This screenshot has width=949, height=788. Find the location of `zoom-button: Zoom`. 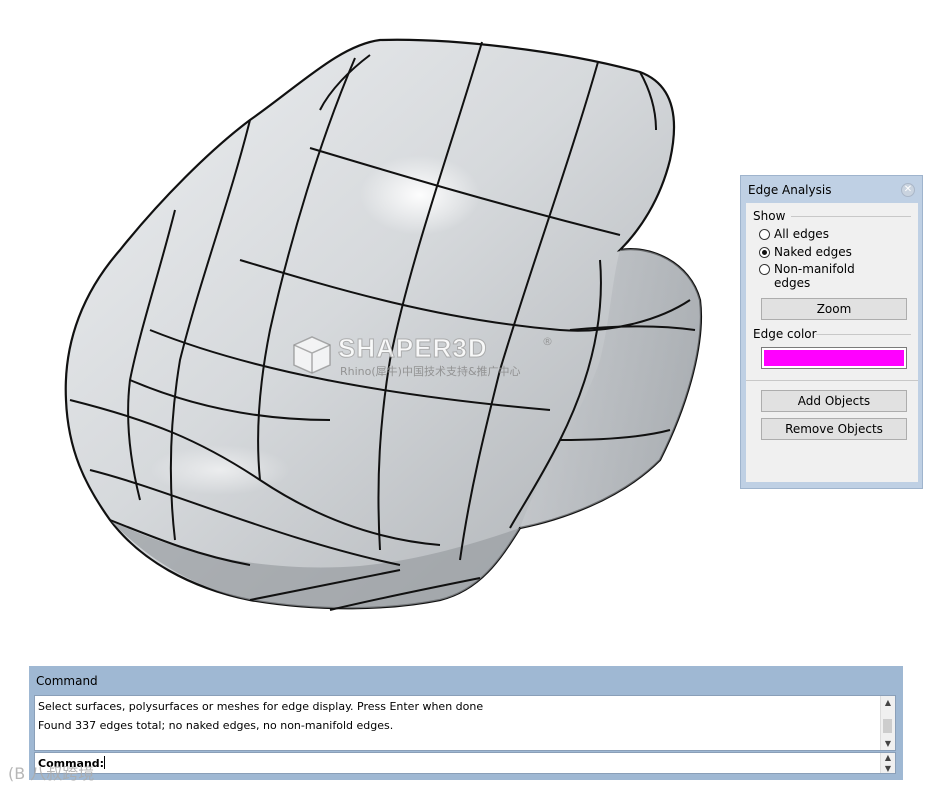

zoom-button: Zoom is located at coordinates (834, 309).